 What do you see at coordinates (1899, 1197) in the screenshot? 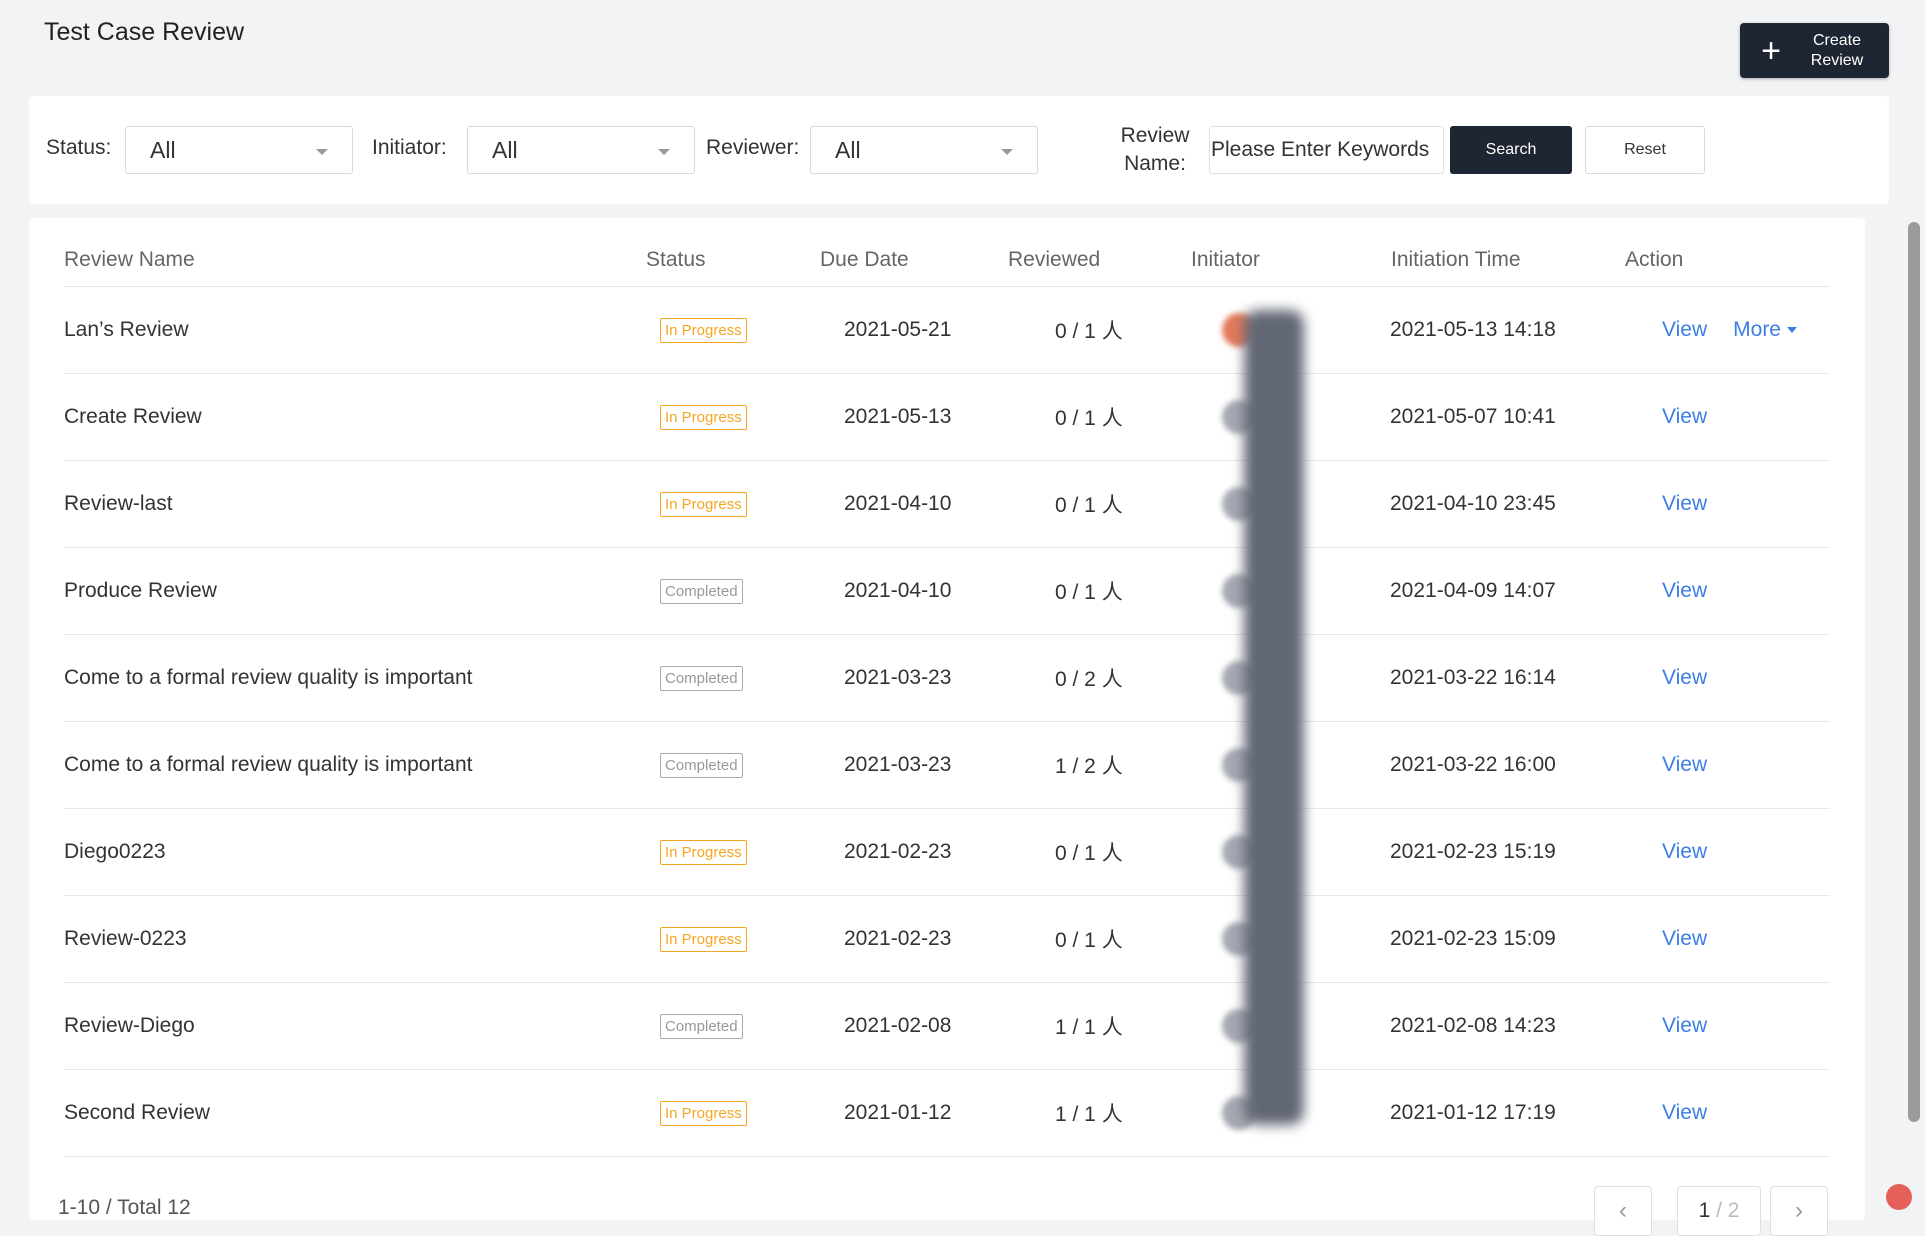
I see `notification-dot` at bounding box center [1899, 1197].